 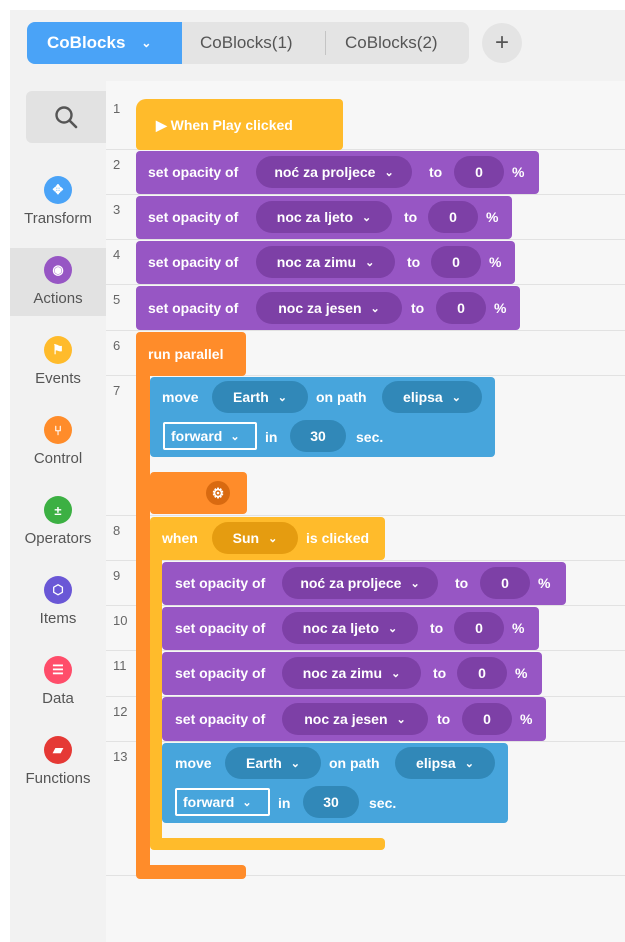 I want to click on add-tab-button: +, so click(x=502, y=43).